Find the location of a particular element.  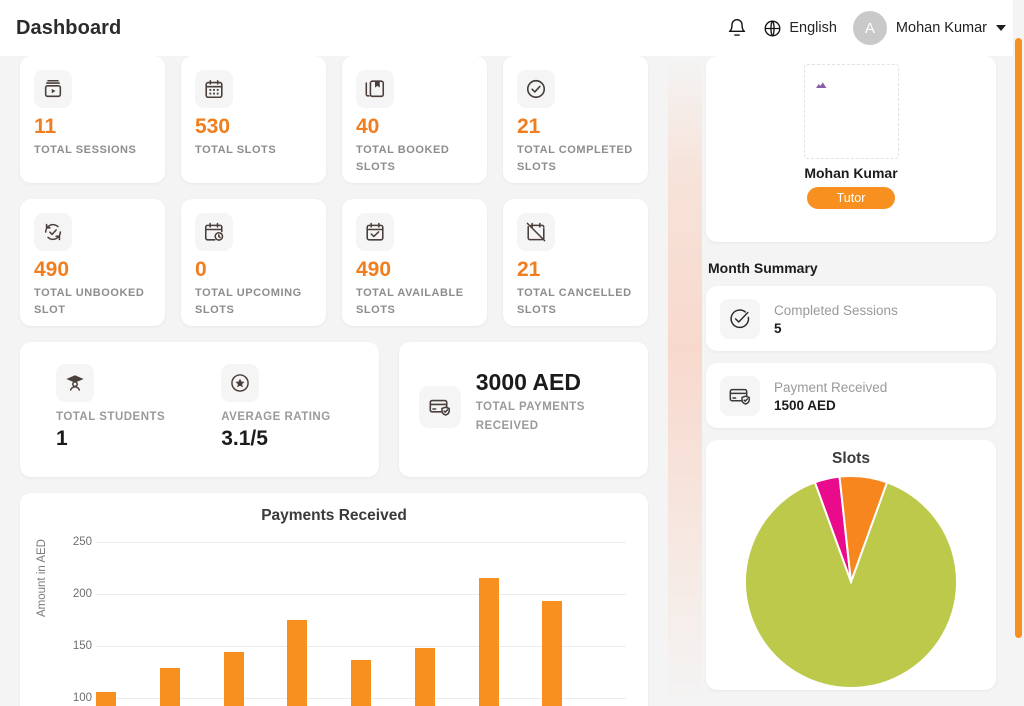

stat-card-total-slots: 530 TOTAL SLOTS is located at coordinates (253, 119).